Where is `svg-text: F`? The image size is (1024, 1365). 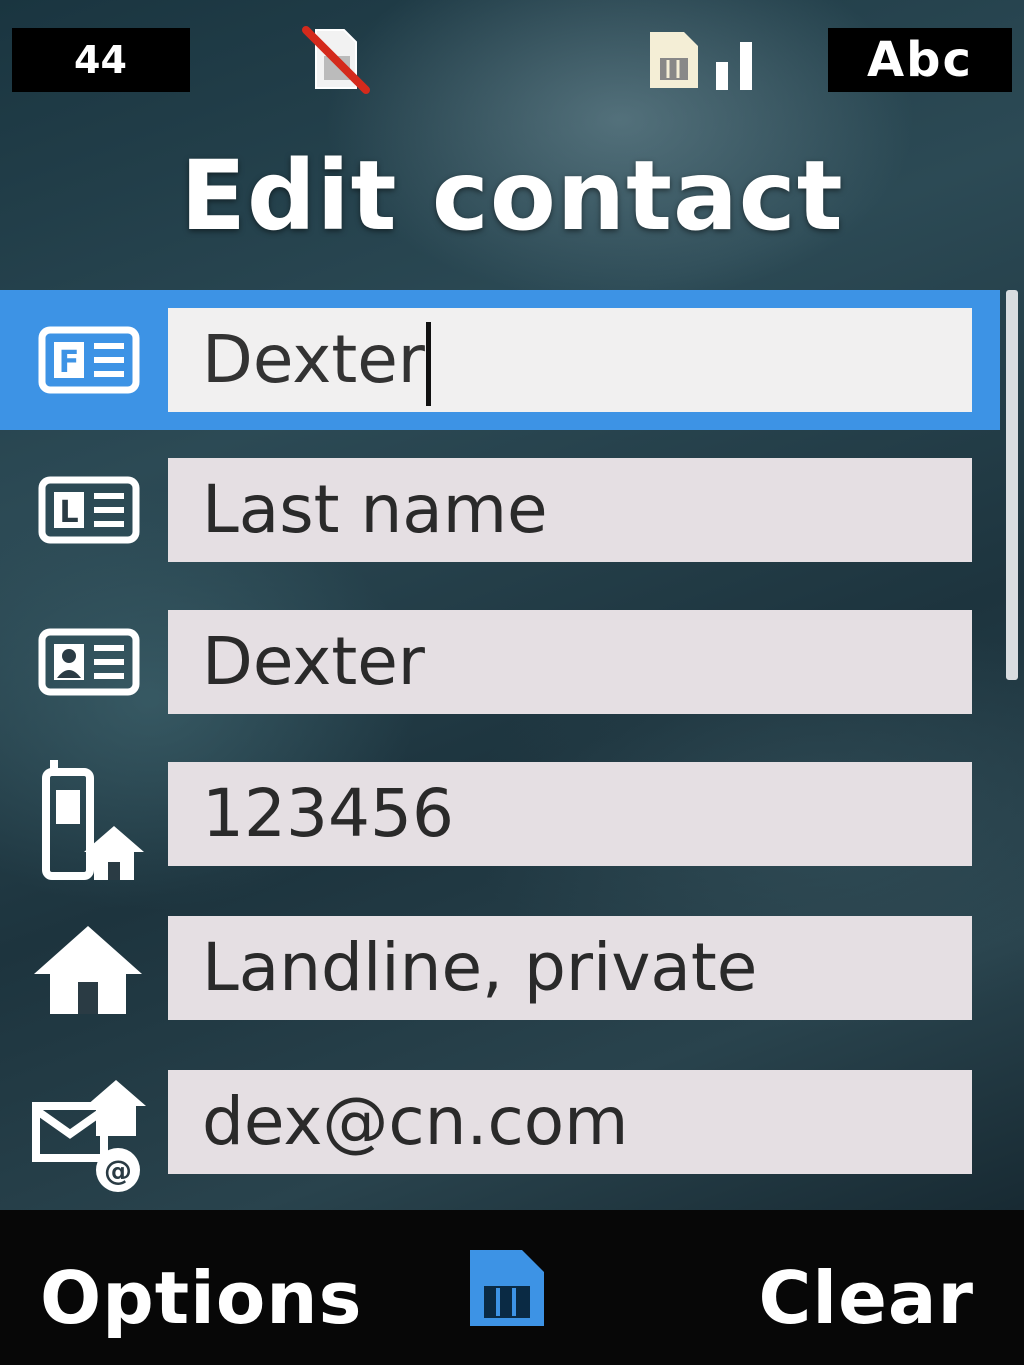 svg-text: F is located at coordinates (69, 362).